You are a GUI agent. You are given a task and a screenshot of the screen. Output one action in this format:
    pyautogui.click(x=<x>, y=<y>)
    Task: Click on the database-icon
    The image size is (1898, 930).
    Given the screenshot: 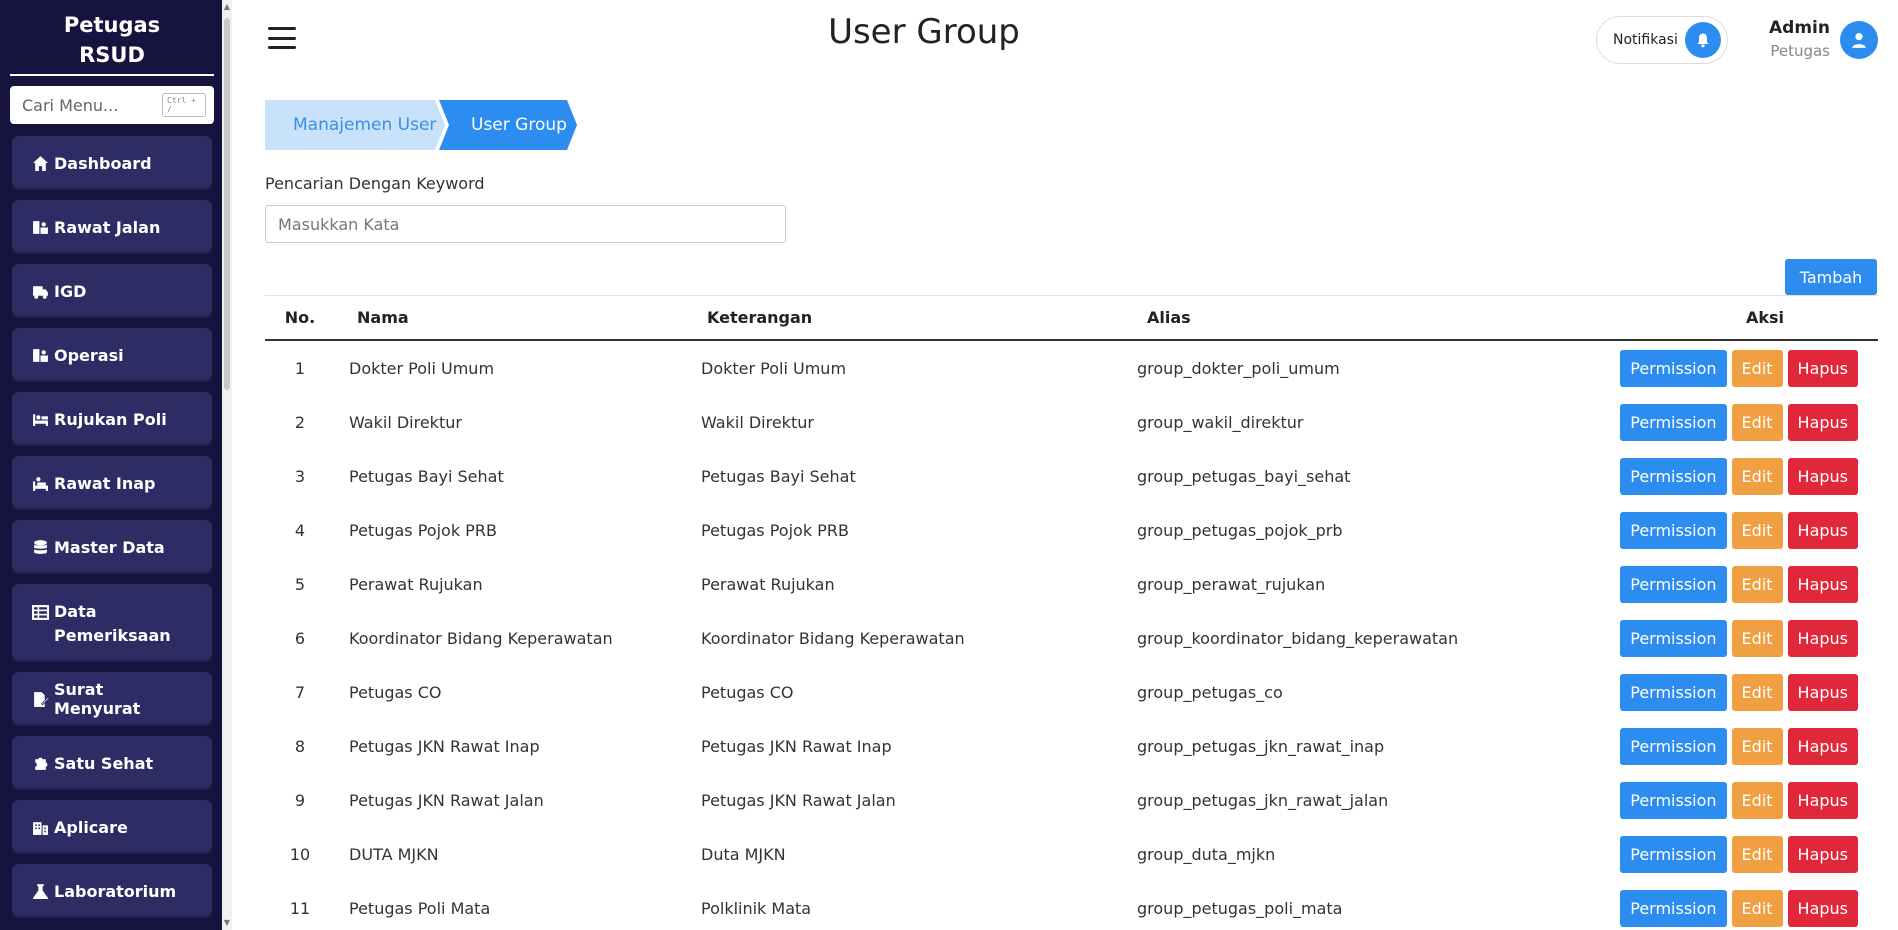 What is the action you would take?
    pyautogui.click(x=40, y=547)
    